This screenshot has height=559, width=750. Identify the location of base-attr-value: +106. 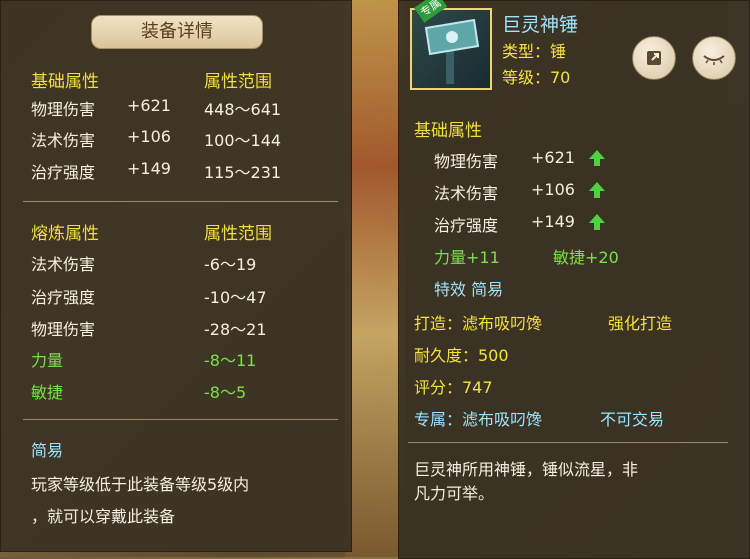
(149, 136).